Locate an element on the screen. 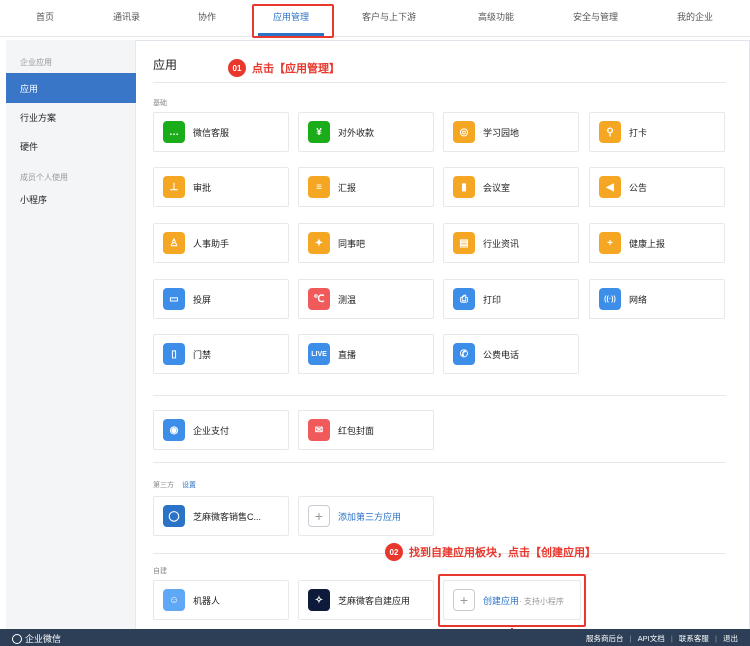  app-card-title: 健康上报 is located at coordinates (647, 243).